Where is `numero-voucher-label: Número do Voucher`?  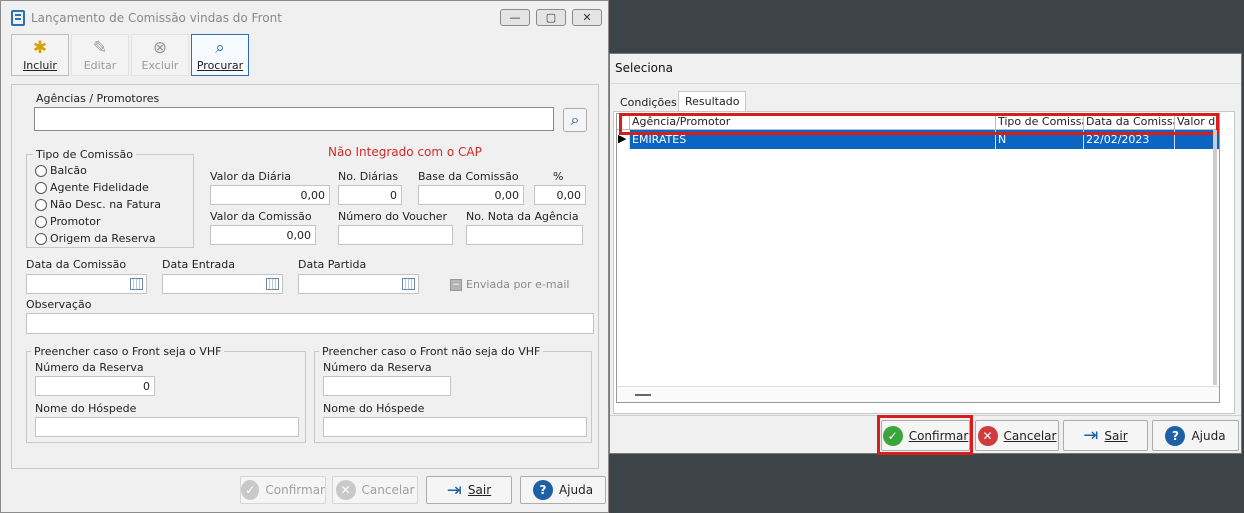
numero-voucher-label: Número do Voucher is located at coordinates (393, 216).